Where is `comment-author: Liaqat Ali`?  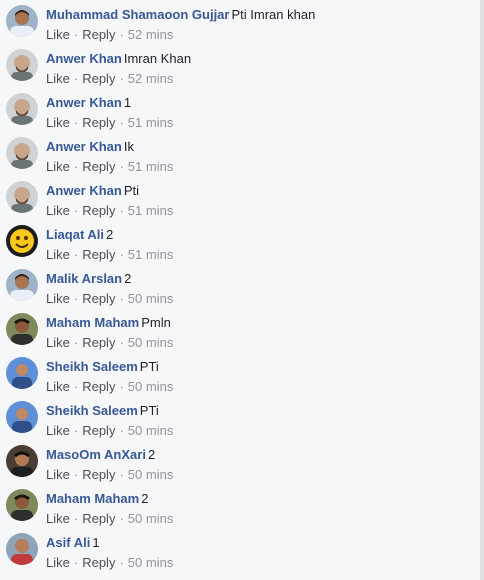 comment-author: Liaqat Ali is located at coordinates (75, 234).